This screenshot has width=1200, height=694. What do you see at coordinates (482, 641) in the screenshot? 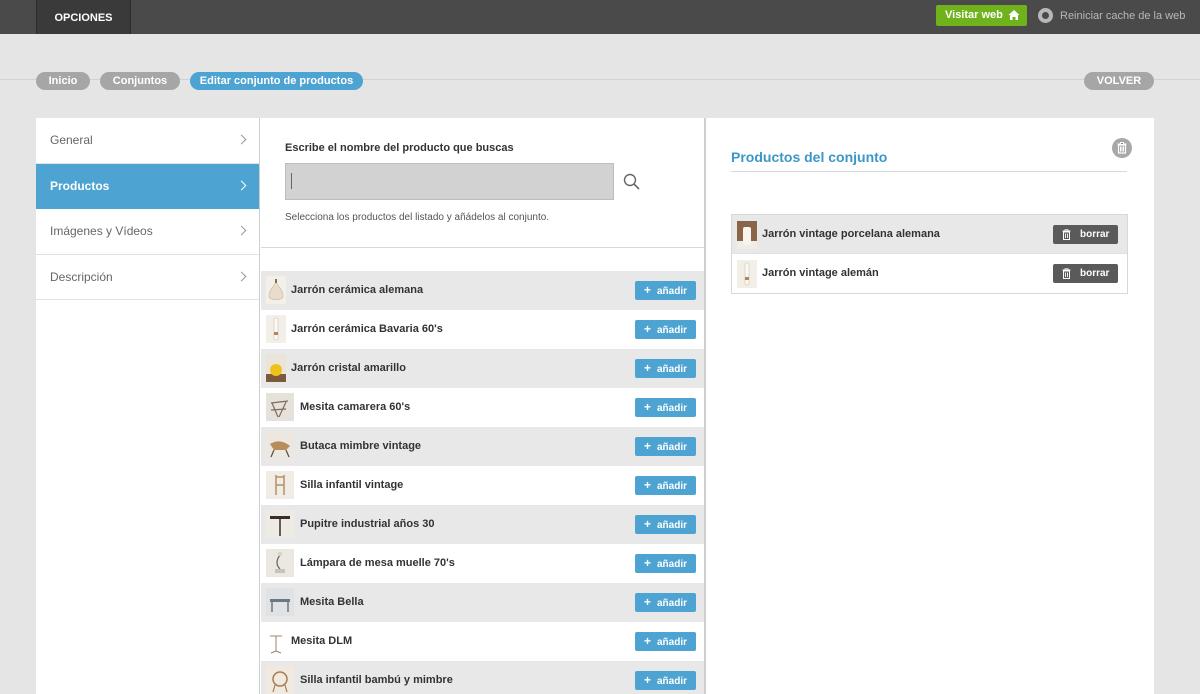
I see `list-item: Mesita DLM + añadir` at bounding box center [482, 641].